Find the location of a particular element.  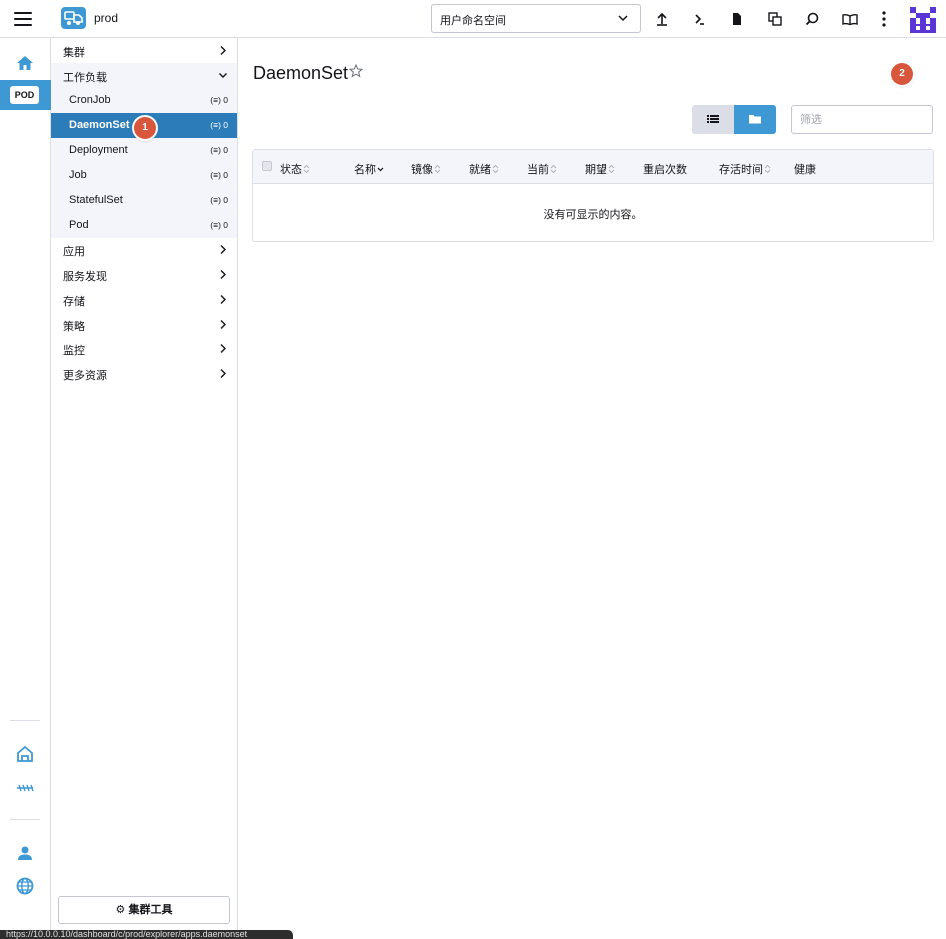

page-title: DaemonSet is located at coordinates (301, 73).